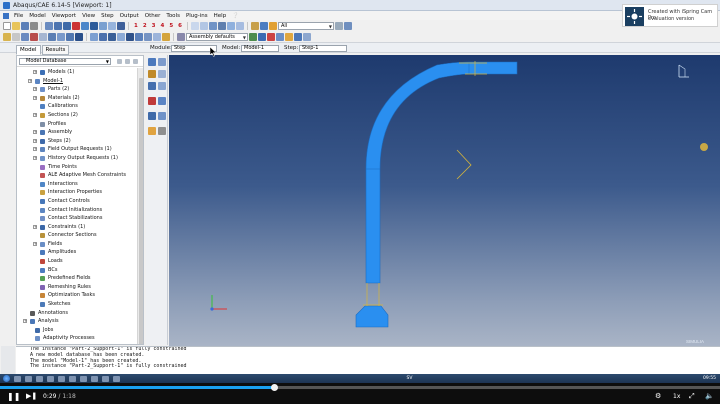 The height and width of the screenshot is (404, 720). I want to click on tree-node: Jobs, so click(77, 330).